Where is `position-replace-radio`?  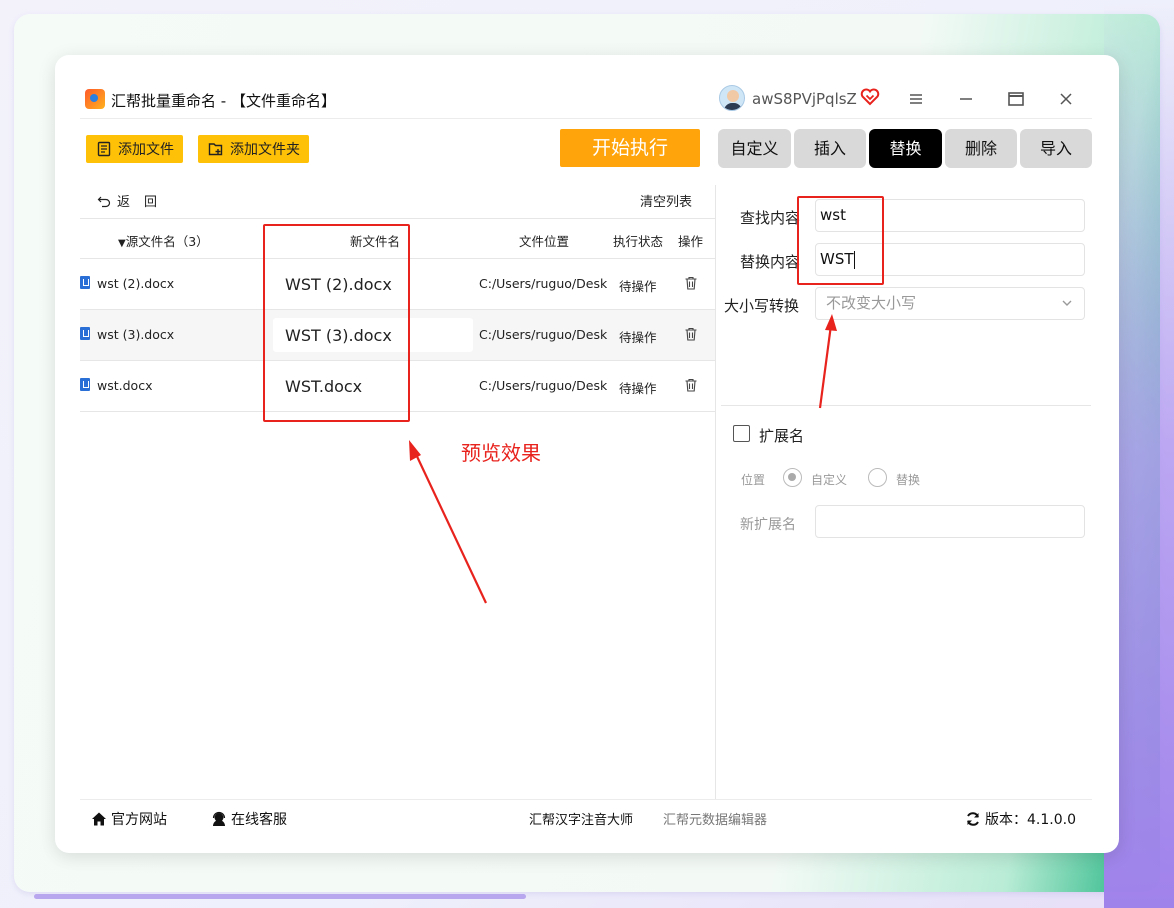
position-replace-radio is located at coordinates (877, 477).